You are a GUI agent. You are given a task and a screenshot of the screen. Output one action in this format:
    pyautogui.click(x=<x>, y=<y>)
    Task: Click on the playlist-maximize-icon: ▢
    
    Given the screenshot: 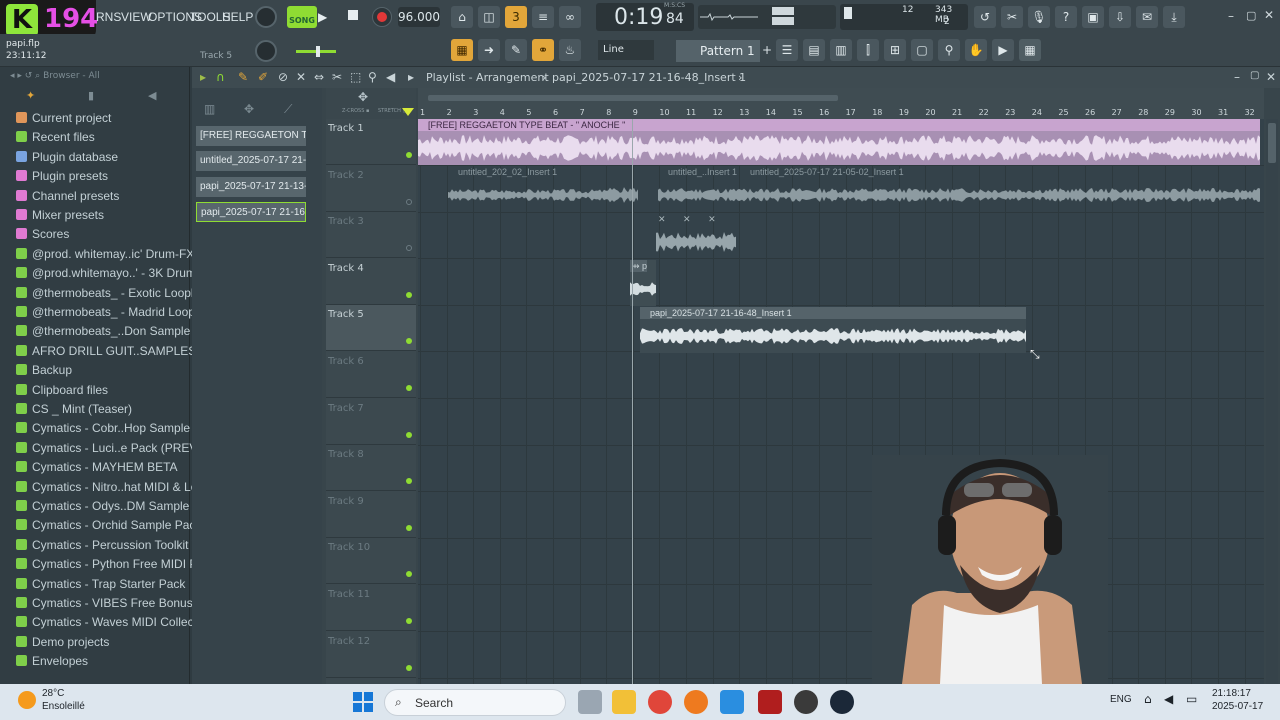 What is the action you would take?
    pyautogui.click(x=1254, y=75)
    